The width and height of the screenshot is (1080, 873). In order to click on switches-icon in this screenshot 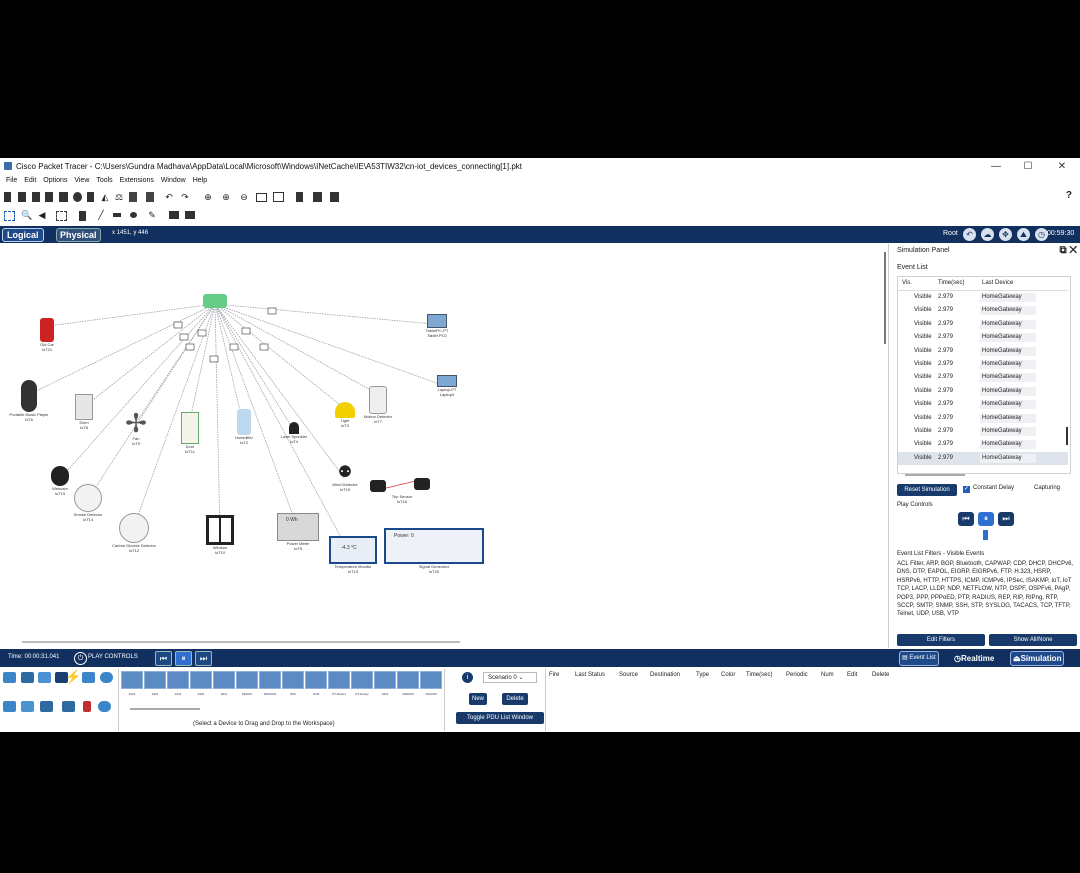, I will do `click(27, 706)`.